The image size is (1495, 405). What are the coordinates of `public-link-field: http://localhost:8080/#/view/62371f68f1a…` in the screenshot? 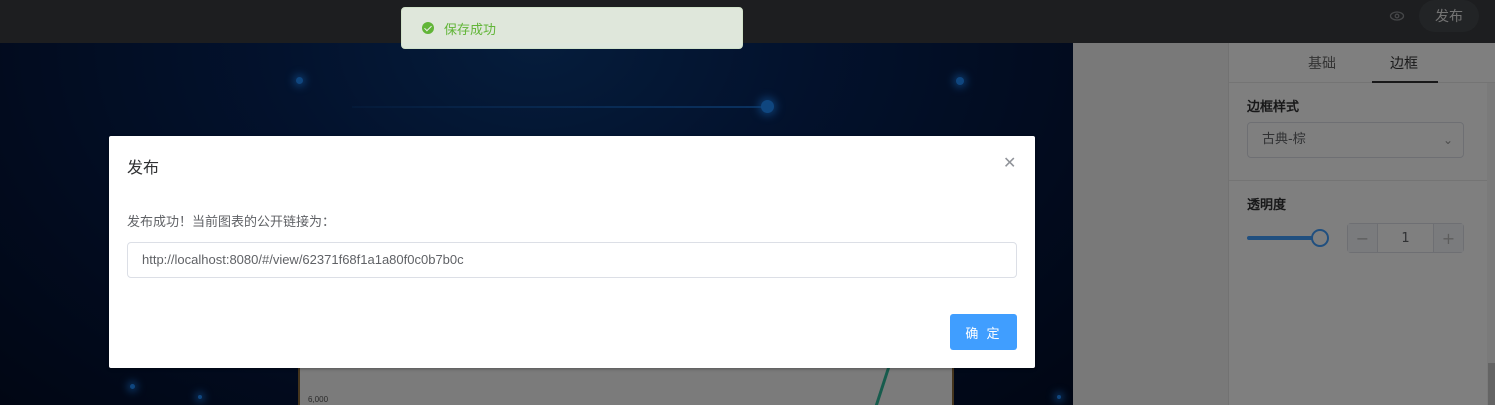 It's located at (572, 260).